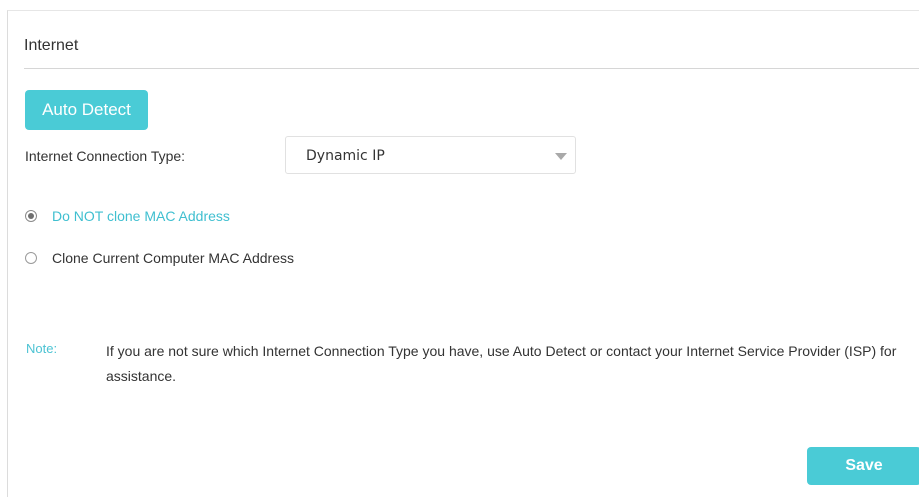  What do you see at coordinates (86, 110) in the screenshot?
I see `auto-detect-button: Auto Detect` at bounding box center [86, 110].